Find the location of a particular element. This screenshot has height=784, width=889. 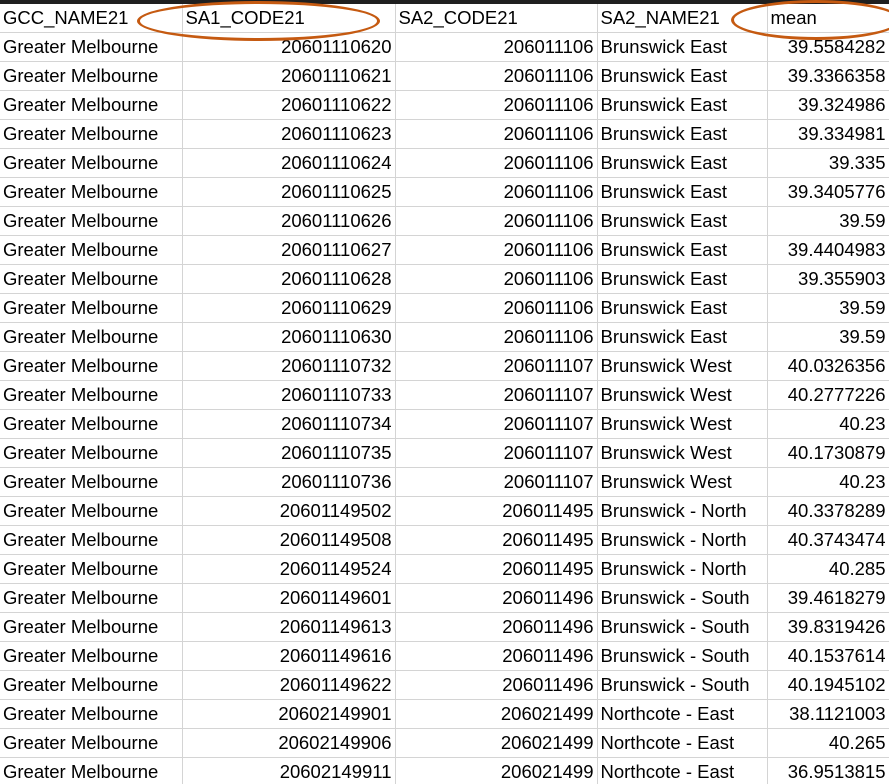

cell-sa1-code21: 20601149616 is located at coordinates (289, 656).